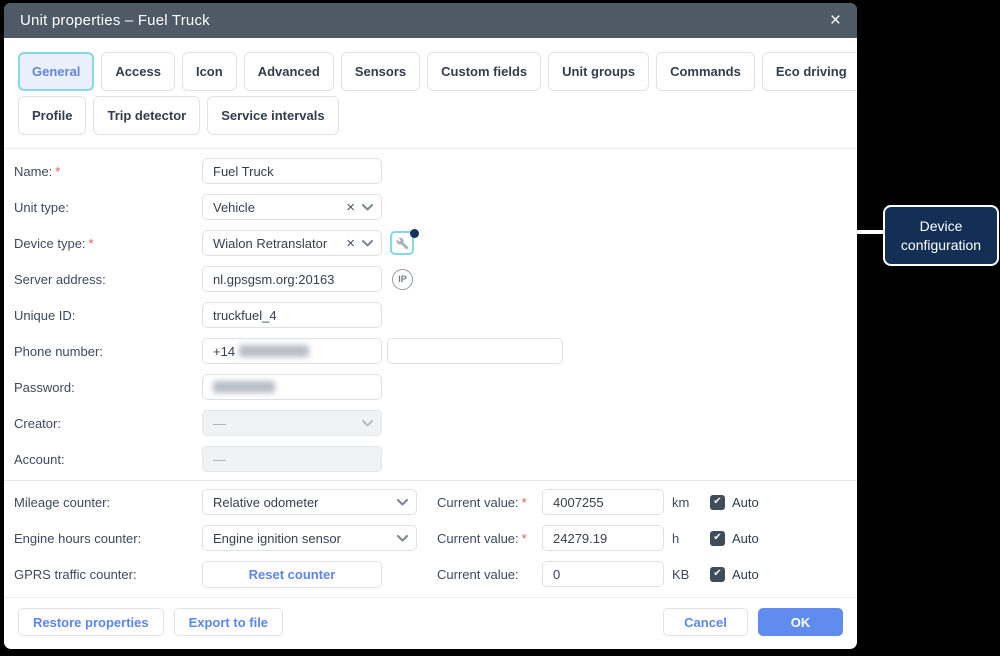 This screenshot has width=1000, height=656. I want to click on mileage-auto-checkbox: ✔, so click(717, 502).